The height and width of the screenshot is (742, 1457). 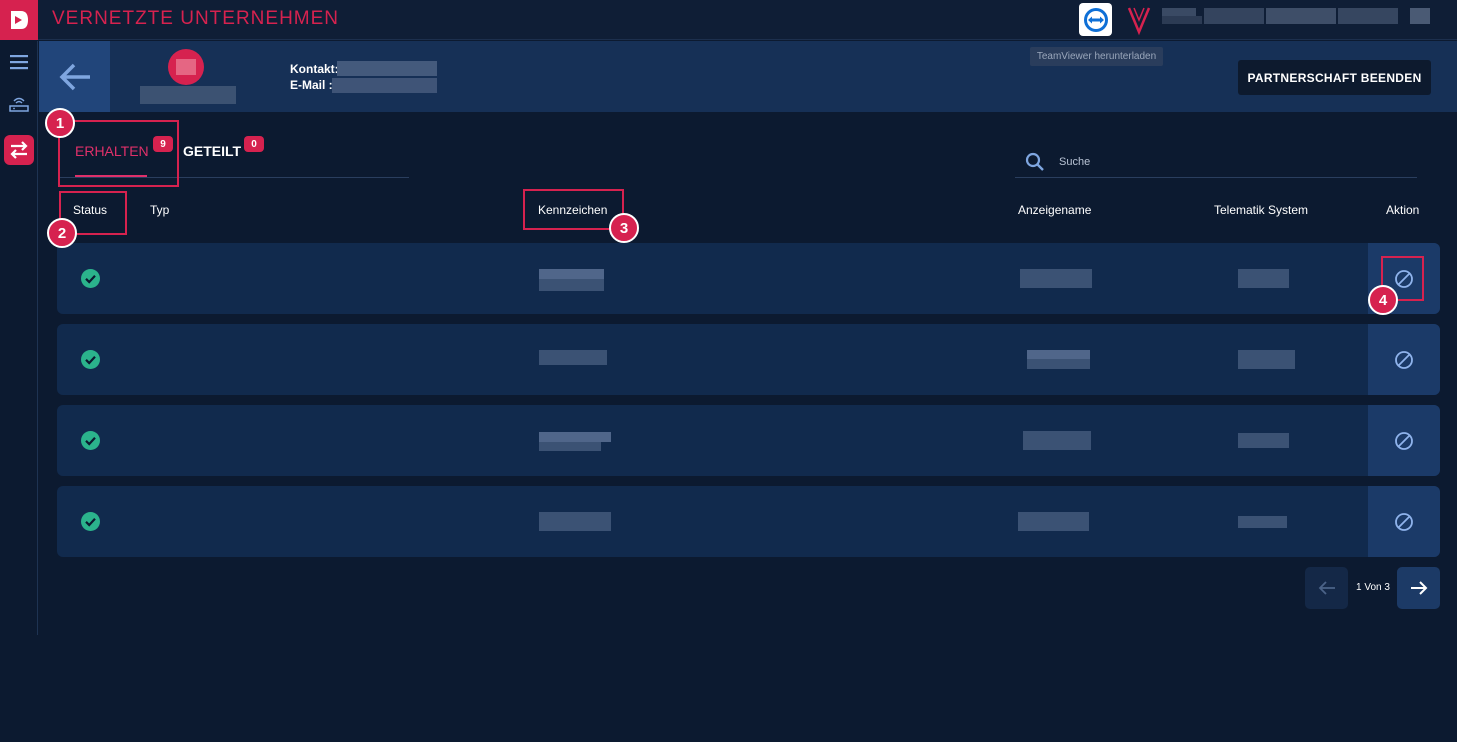 I want to click on logo-icon, so click(x=19, y=20).